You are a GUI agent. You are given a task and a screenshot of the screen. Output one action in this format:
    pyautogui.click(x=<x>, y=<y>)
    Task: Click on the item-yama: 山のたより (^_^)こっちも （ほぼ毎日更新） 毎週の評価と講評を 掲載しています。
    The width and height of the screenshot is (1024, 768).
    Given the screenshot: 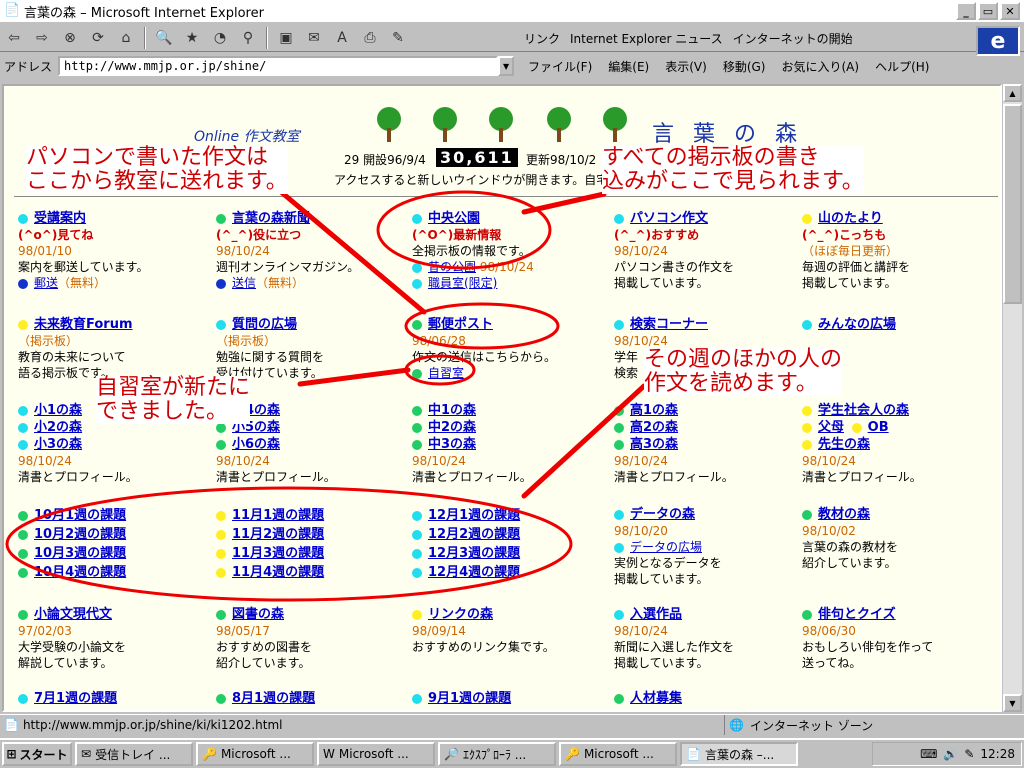 What is the action you would take?
    pyautogui.click(x=856, y=250)
    